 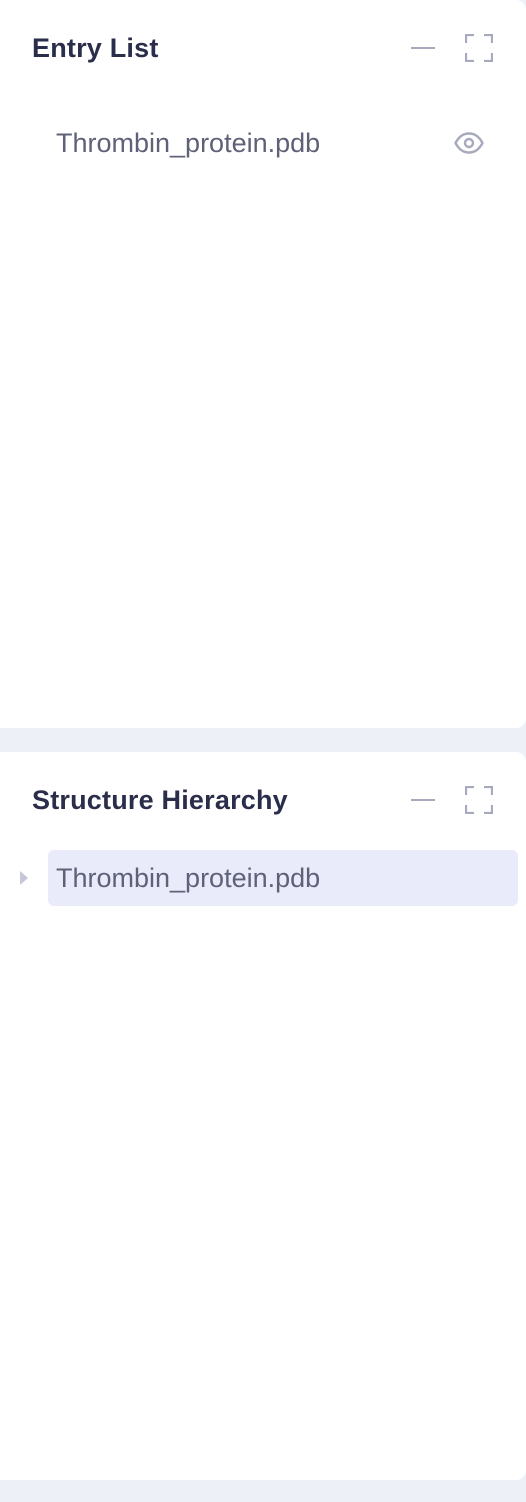 I want to click on entry-list-controls, so click(x=451, y=48).